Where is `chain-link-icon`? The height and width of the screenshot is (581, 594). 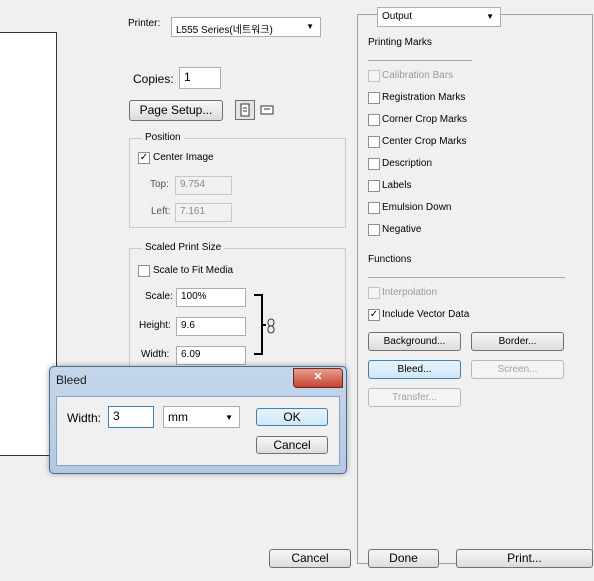
chain-link-icon is located at coordinates (271, 326).